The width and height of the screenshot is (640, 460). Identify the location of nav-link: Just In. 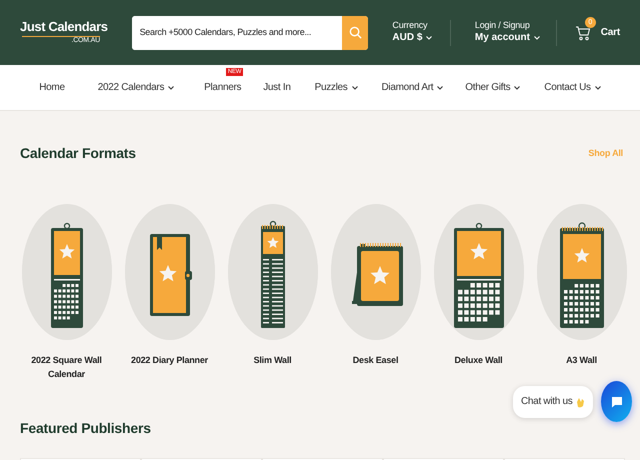
(277, 87).